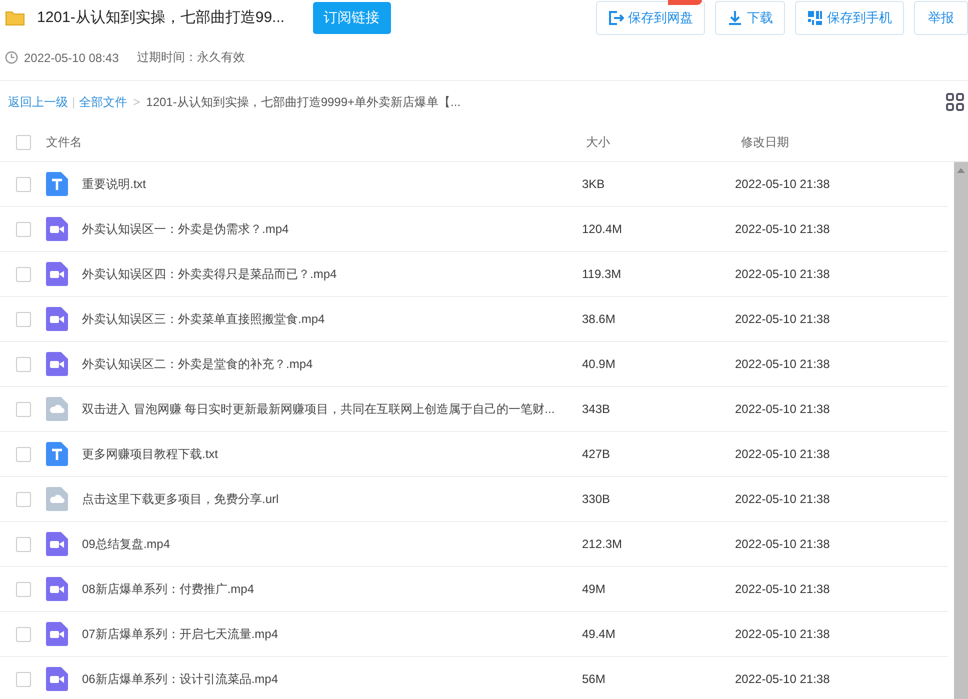 Image resolution: width=968 pixels, height=699 pixels. Describe the element at coordinates (616, 18) in the screenshot. I see `export-icon` at that location.